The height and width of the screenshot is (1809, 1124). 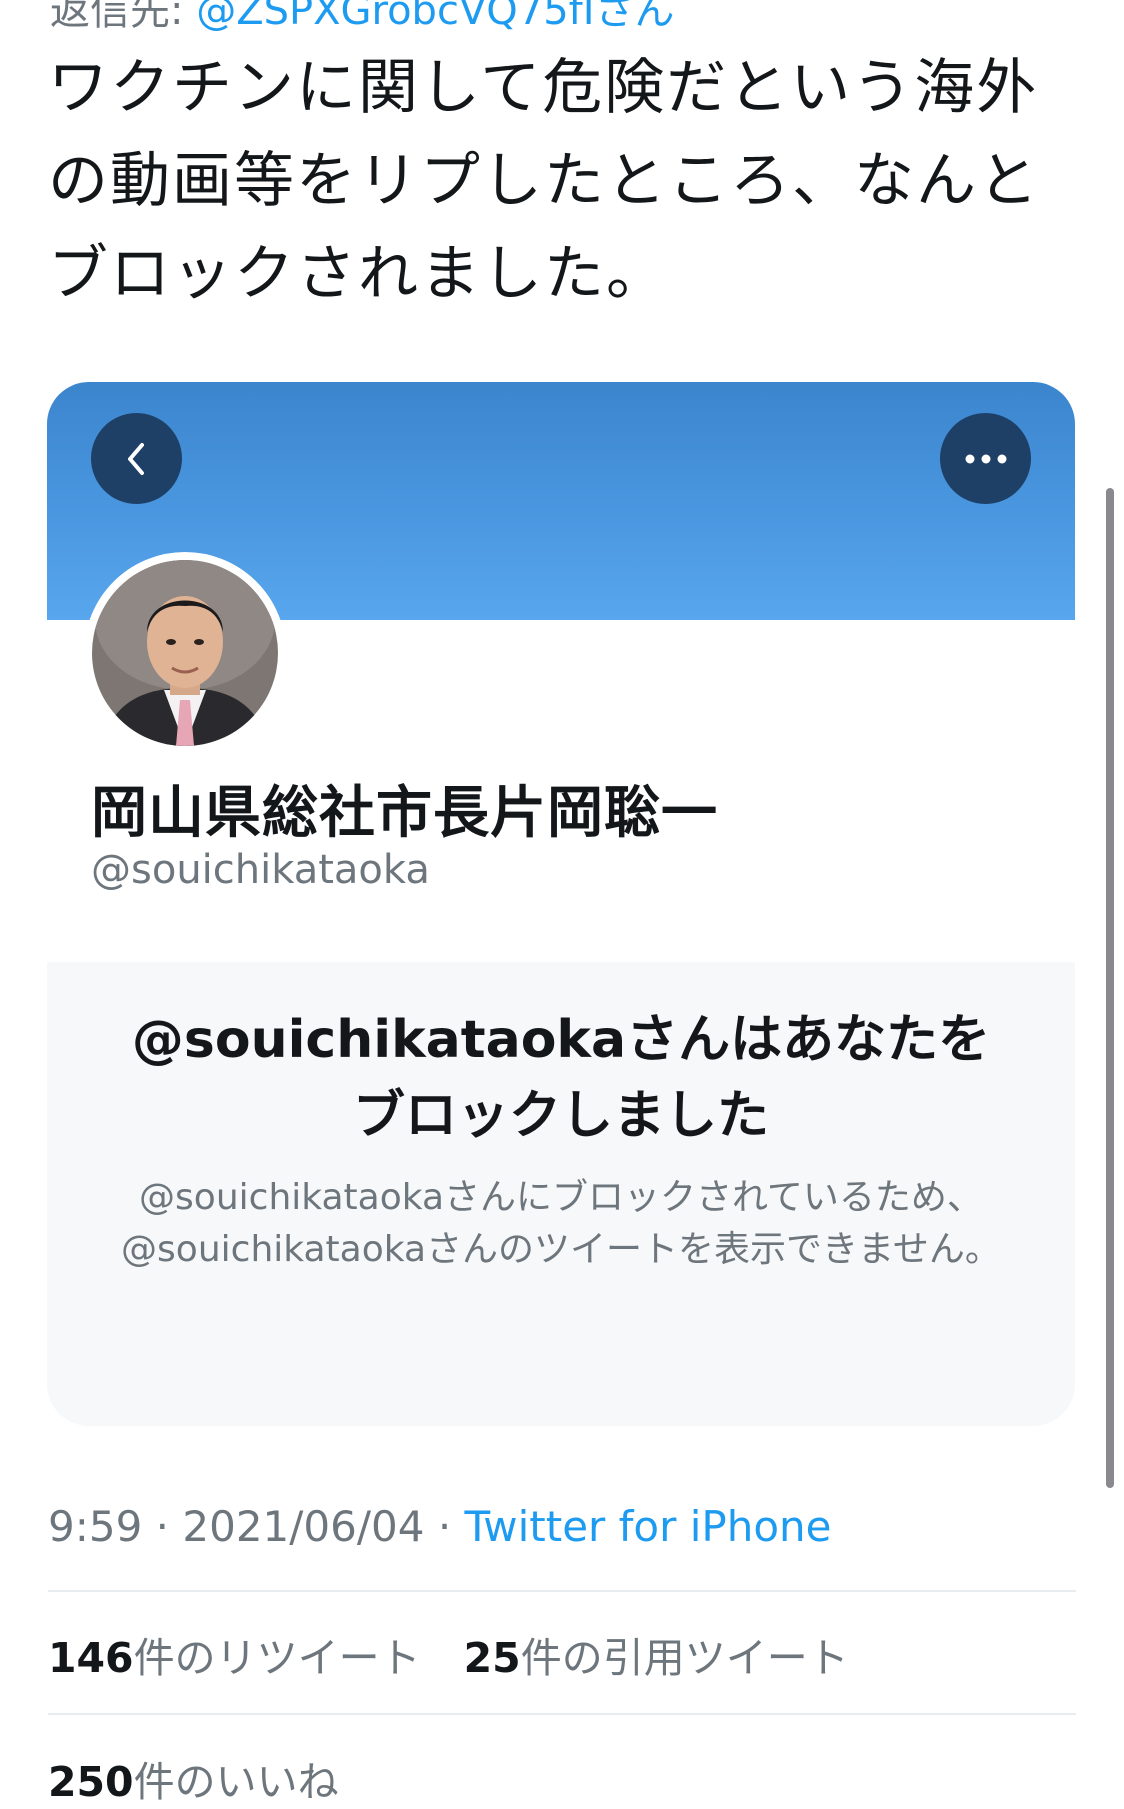 What do you see at coordinates (277, 1658) in the screenshot?
I see `retweets-label: 件のリツイート` at bounding box center [277, 1658].